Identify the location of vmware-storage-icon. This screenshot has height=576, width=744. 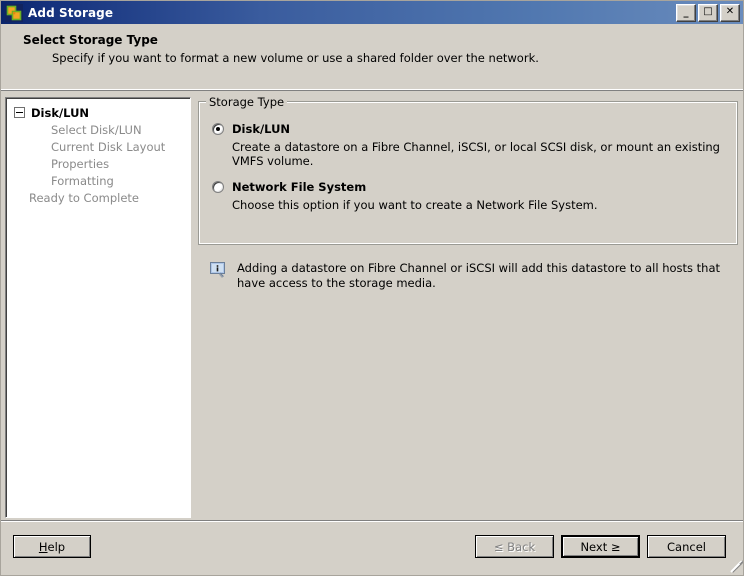
(14, 12).